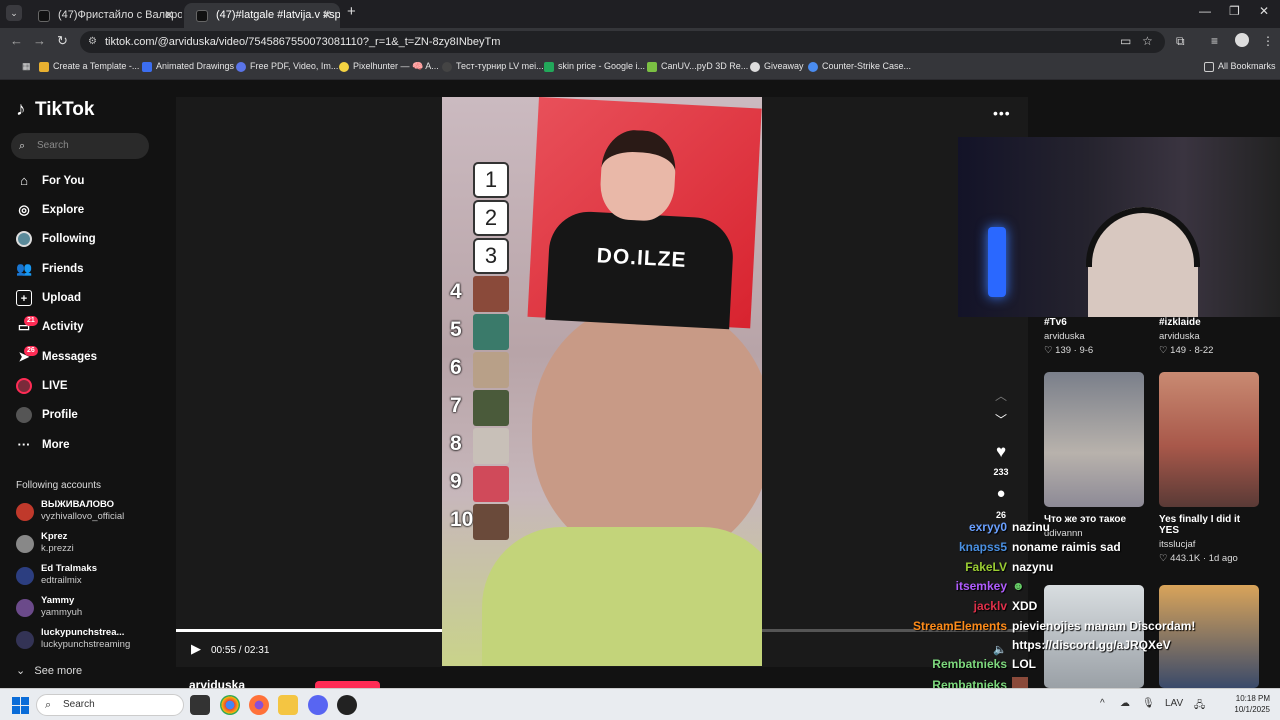 The height and width of the screenshot is (720, 1280). Describe the element at coordinates (14, 13) in the screenshot. I see `tab-list-button: ⌄` at that location.